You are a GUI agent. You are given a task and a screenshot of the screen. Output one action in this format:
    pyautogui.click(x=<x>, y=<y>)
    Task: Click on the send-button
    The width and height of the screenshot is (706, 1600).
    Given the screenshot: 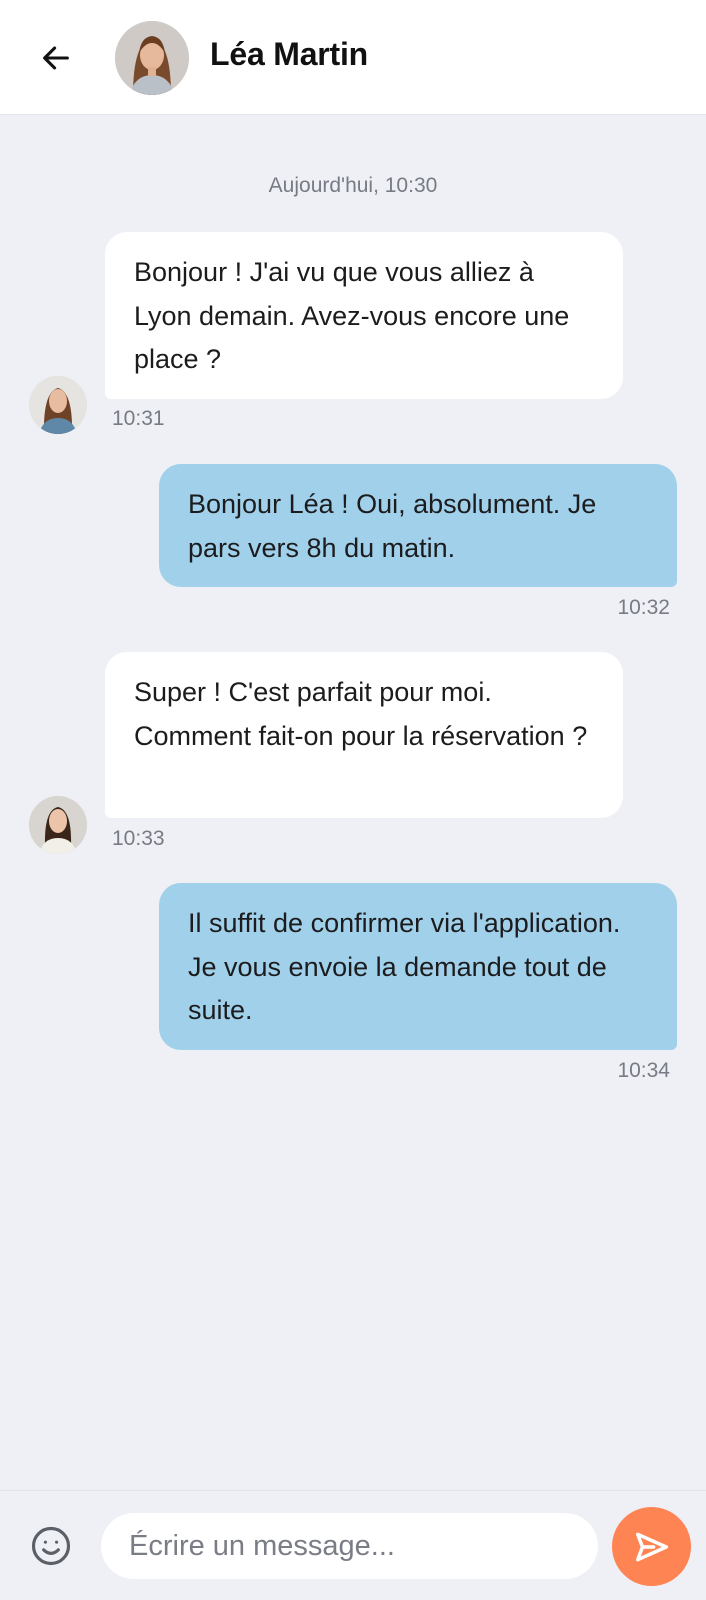 What is the action you would take?
    pyautogui.click(x=651, y=1546)
    